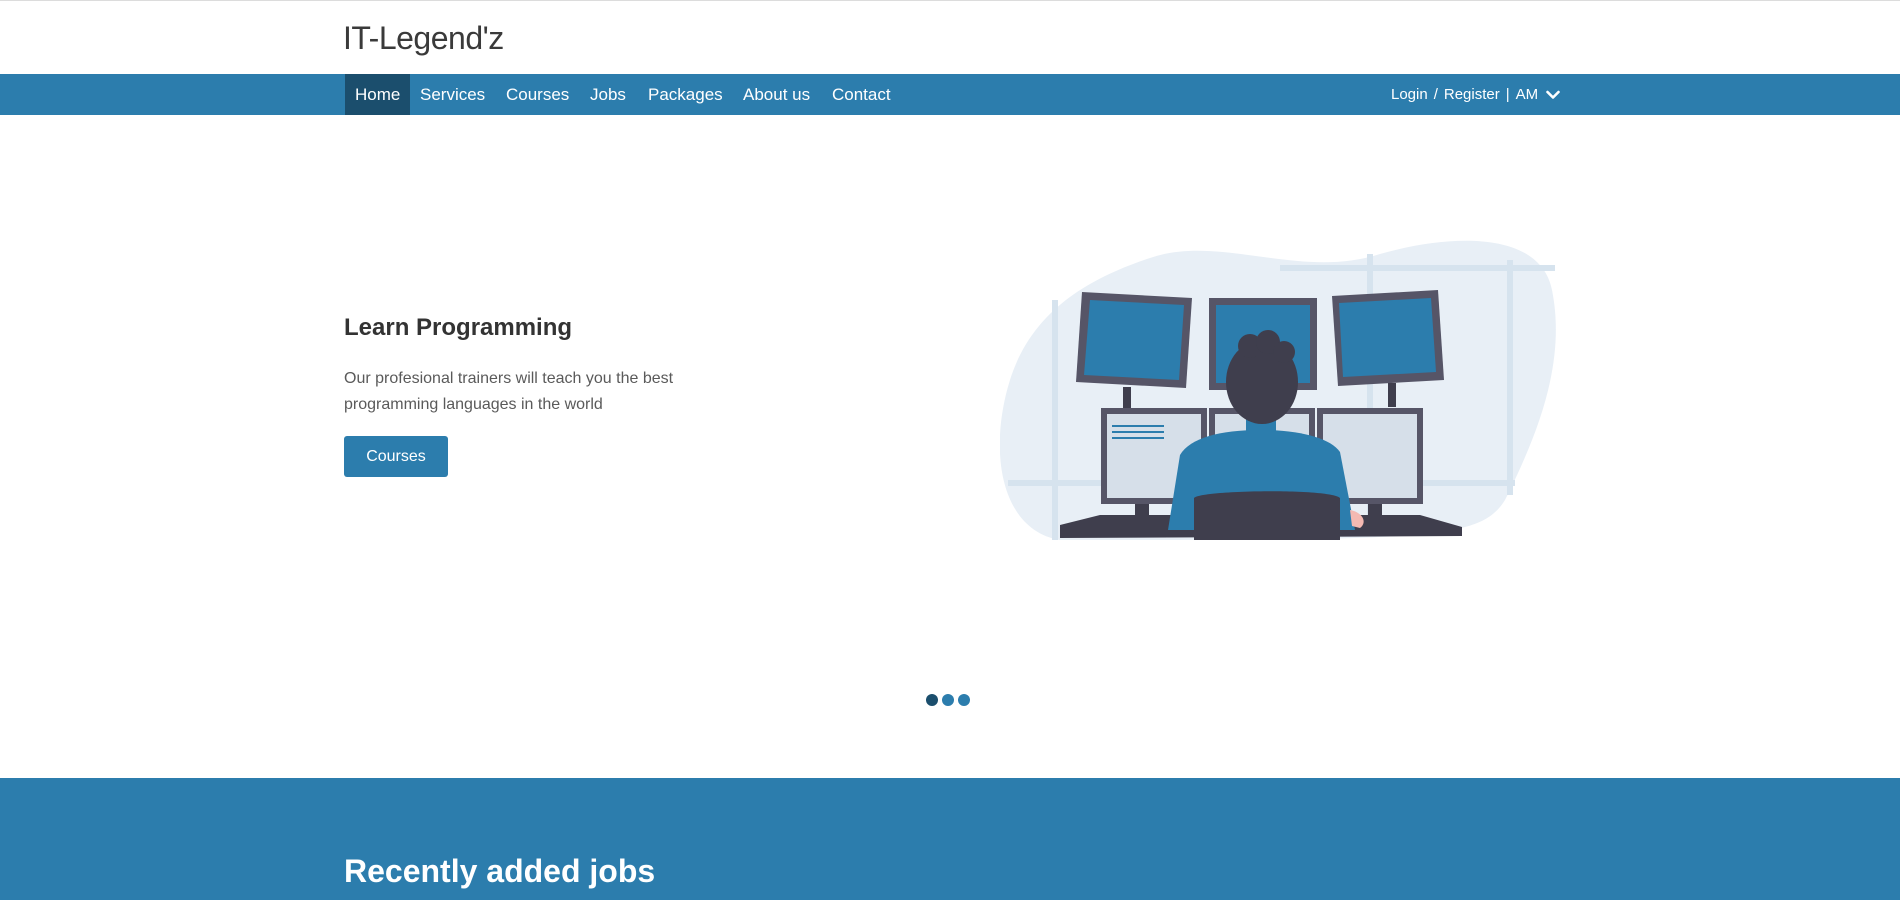 The image size is (1900, 900). I want to click on language-selector: AM, so click(1527, 94).